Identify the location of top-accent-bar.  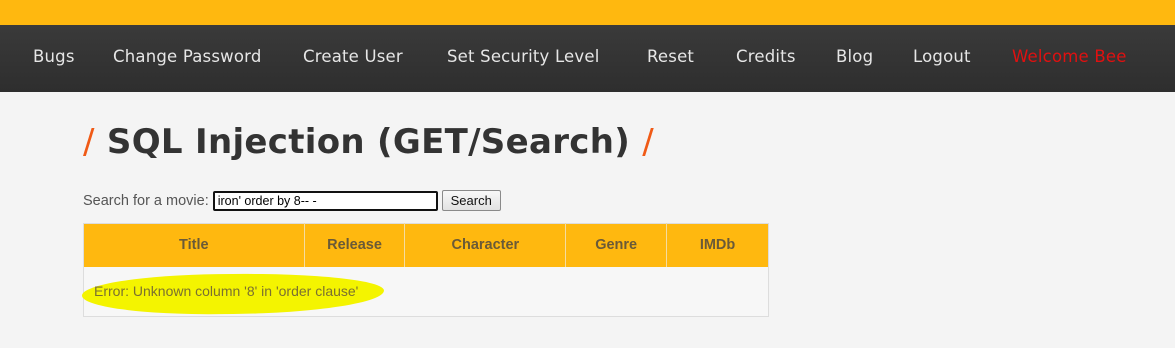
(587, 12).